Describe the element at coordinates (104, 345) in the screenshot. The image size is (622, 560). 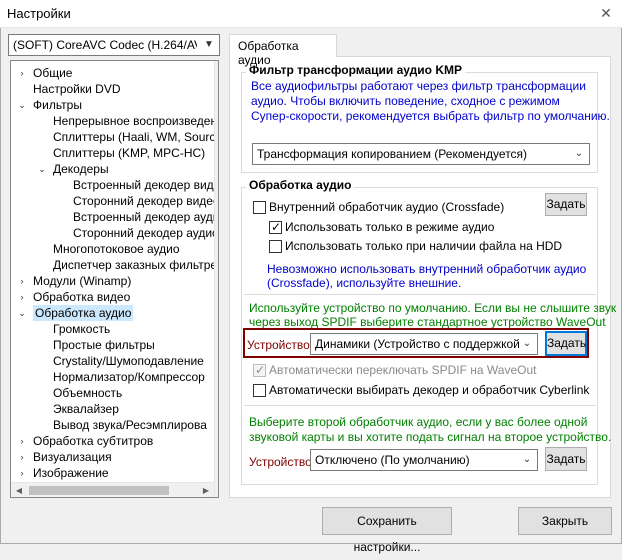
I see `tree-item: Простые фильтры` at that location.